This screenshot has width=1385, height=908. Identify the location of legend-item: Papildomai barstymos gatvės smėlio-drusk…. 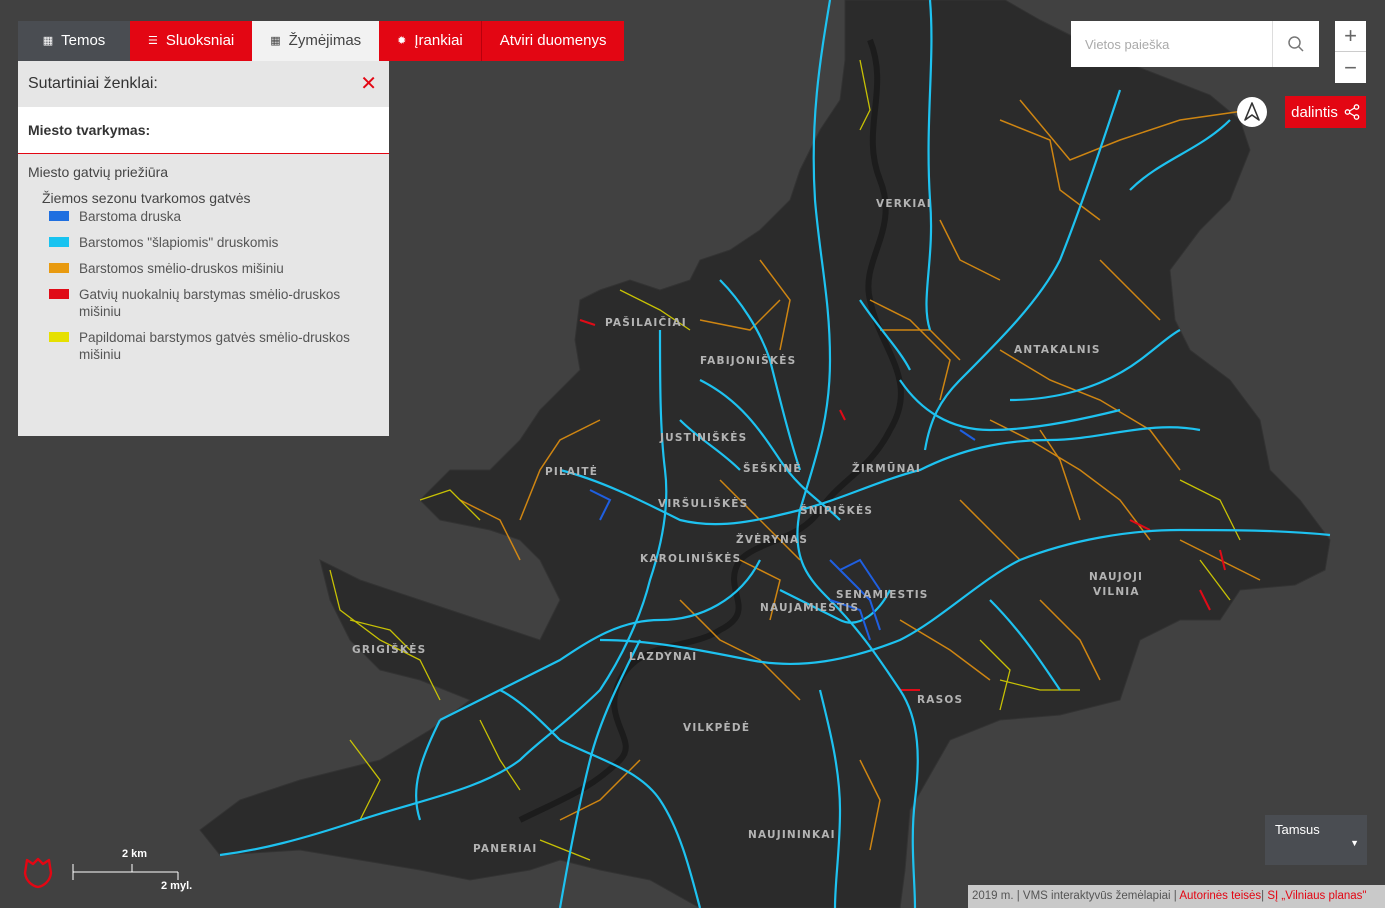
(213, 346).